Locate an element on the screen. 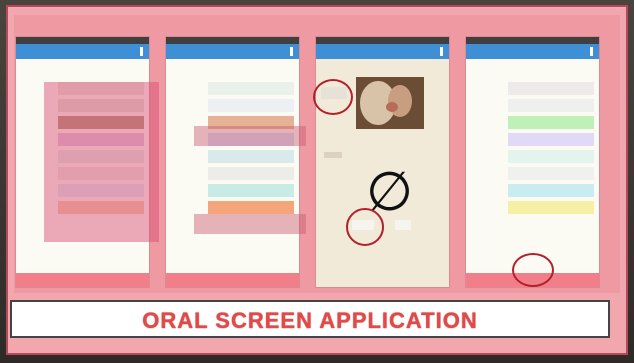 The height and width of the screenshot is (363, 634). title-banner: ORAL SCREEN APPLICATION is located at coordinates (310, 319).